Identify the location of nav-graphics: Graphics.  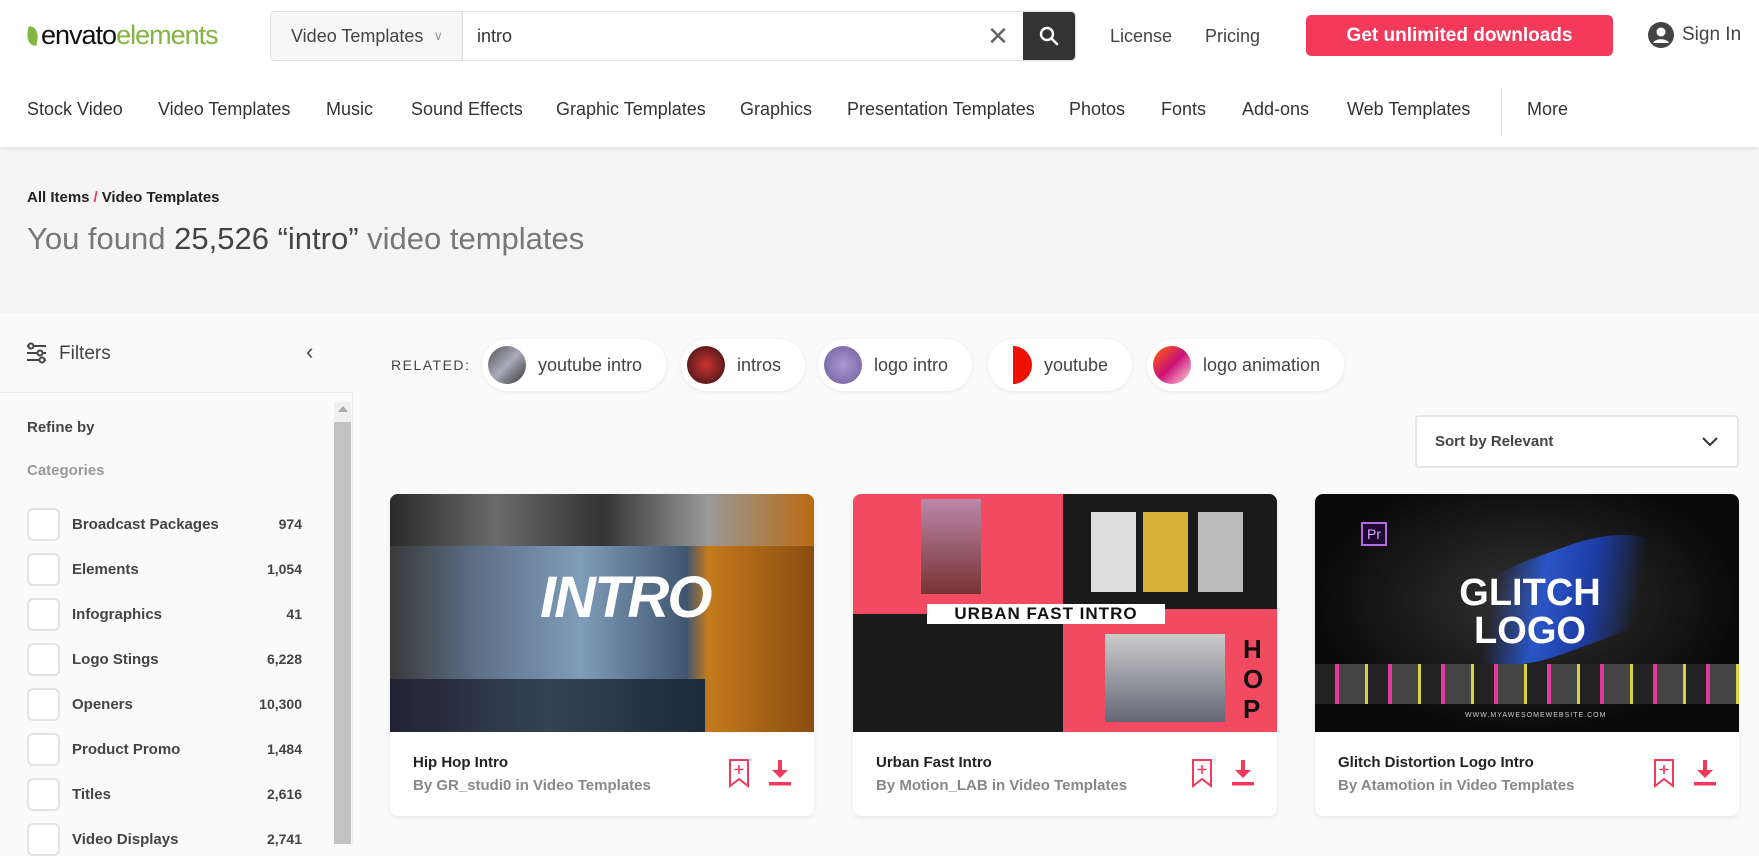
(776, 109).